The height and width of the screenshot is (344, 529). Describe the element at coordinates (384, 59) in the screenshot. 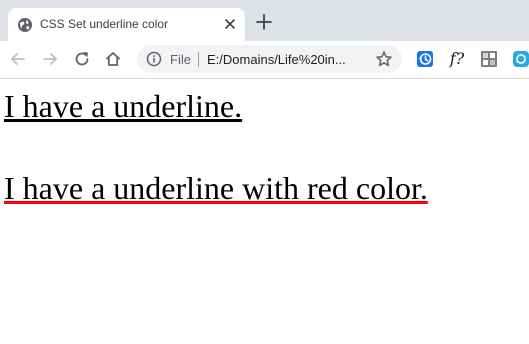

I see `star-icon` at that location.